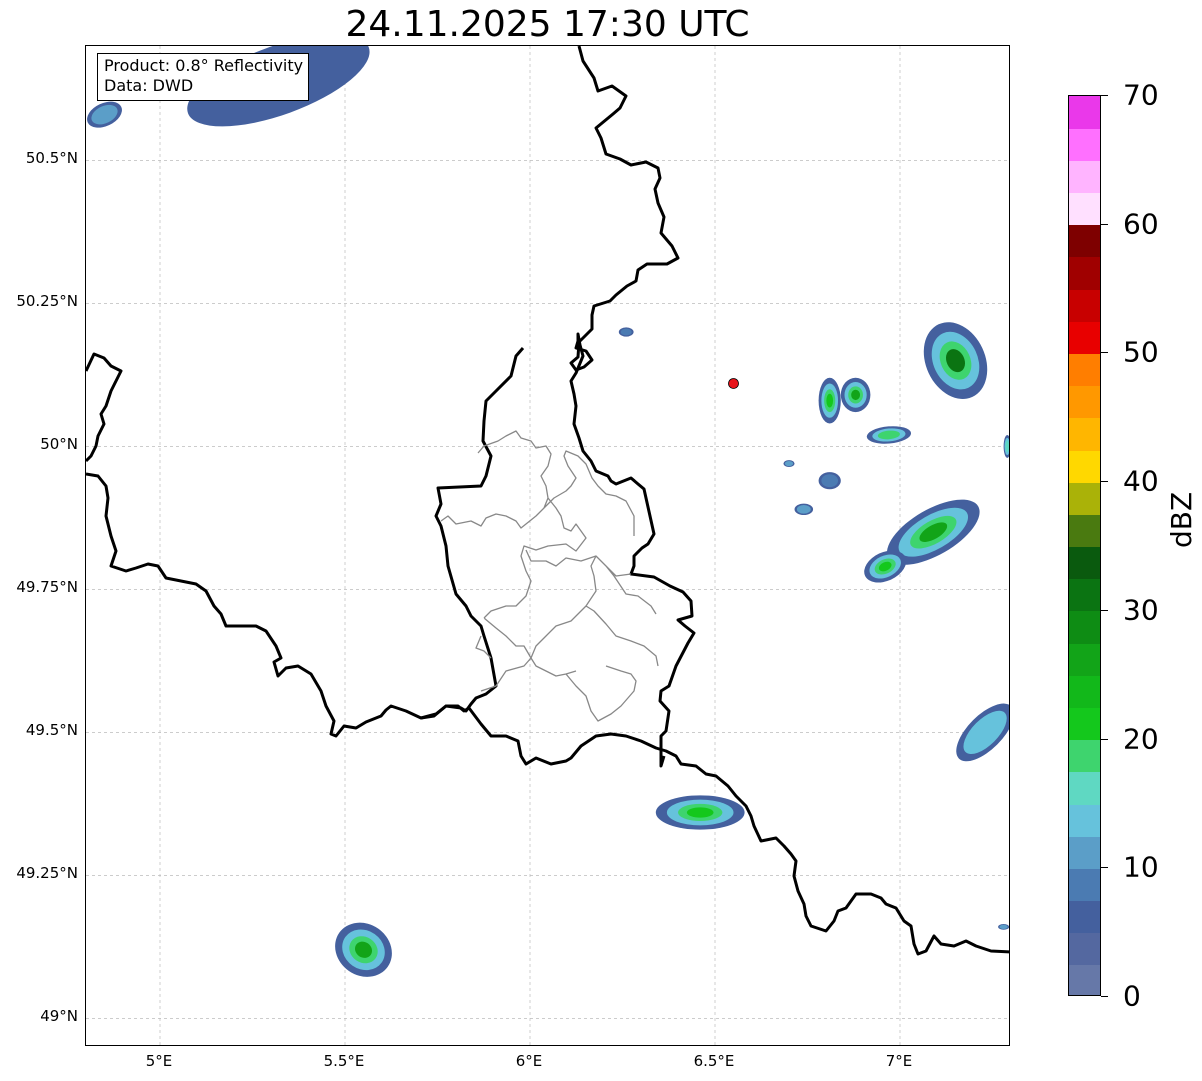  Describe the element at coordinates (547, 24) in the screenshot. I see `map-title: 24.11.2025 17:30 UTC` at that location.